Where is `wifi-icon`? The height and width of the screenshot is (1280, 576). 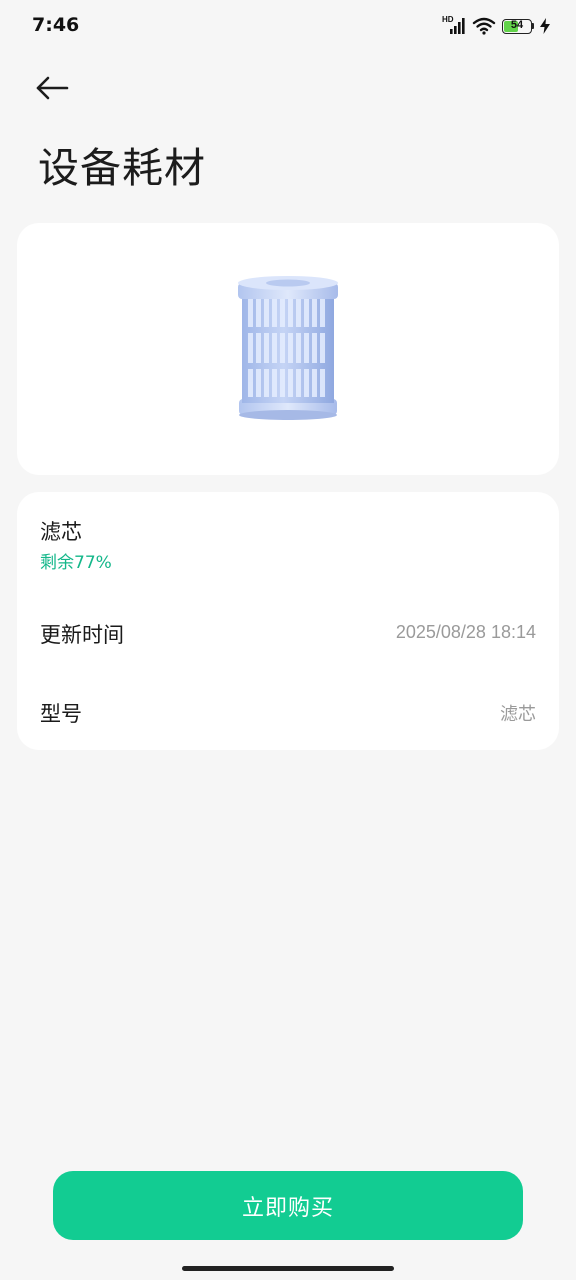
wifi-icon is located at coordinates (484, 26).